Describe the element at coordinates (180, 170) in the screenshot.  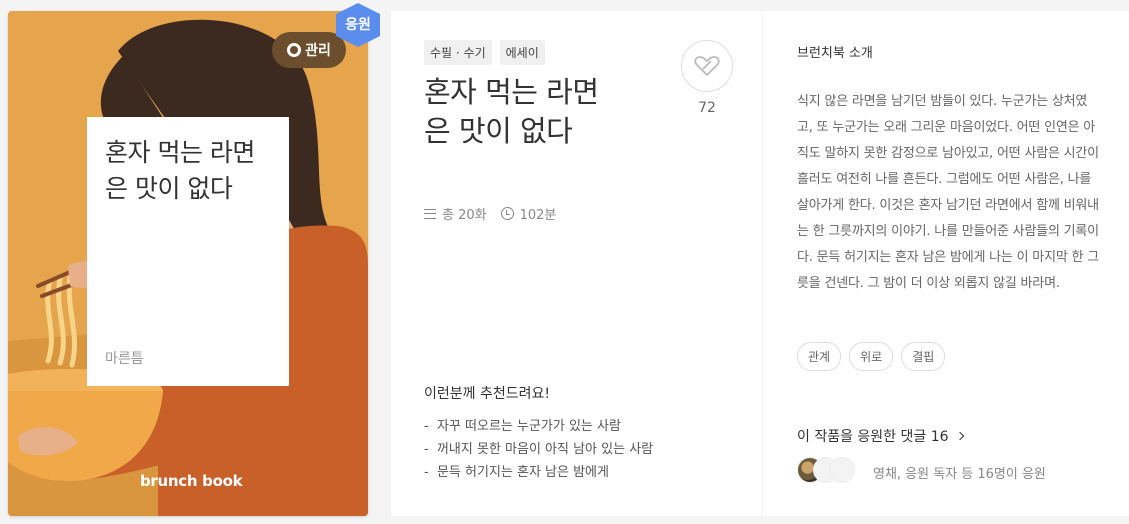
I see `cover-title: 혼자 먹는 라면은 맛이 없다` at that location.